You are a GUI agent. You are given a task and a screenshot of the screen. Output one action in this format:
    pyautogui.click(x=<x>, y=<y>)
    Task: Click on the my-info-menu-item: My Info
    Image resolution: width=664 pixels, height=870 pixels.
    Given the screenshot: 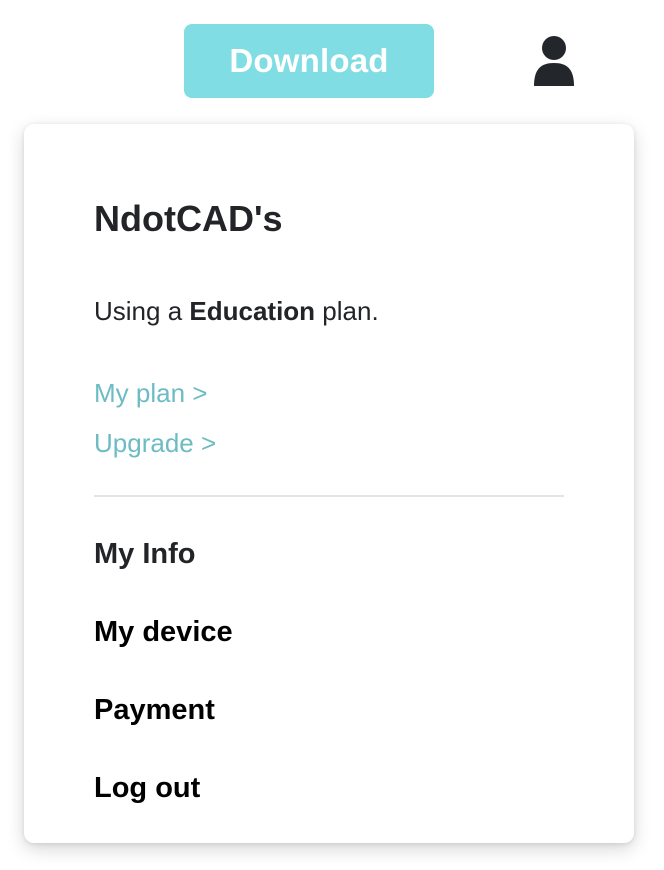 What is the action you would take?
    pyautogui.click(x=145, y=554)
    